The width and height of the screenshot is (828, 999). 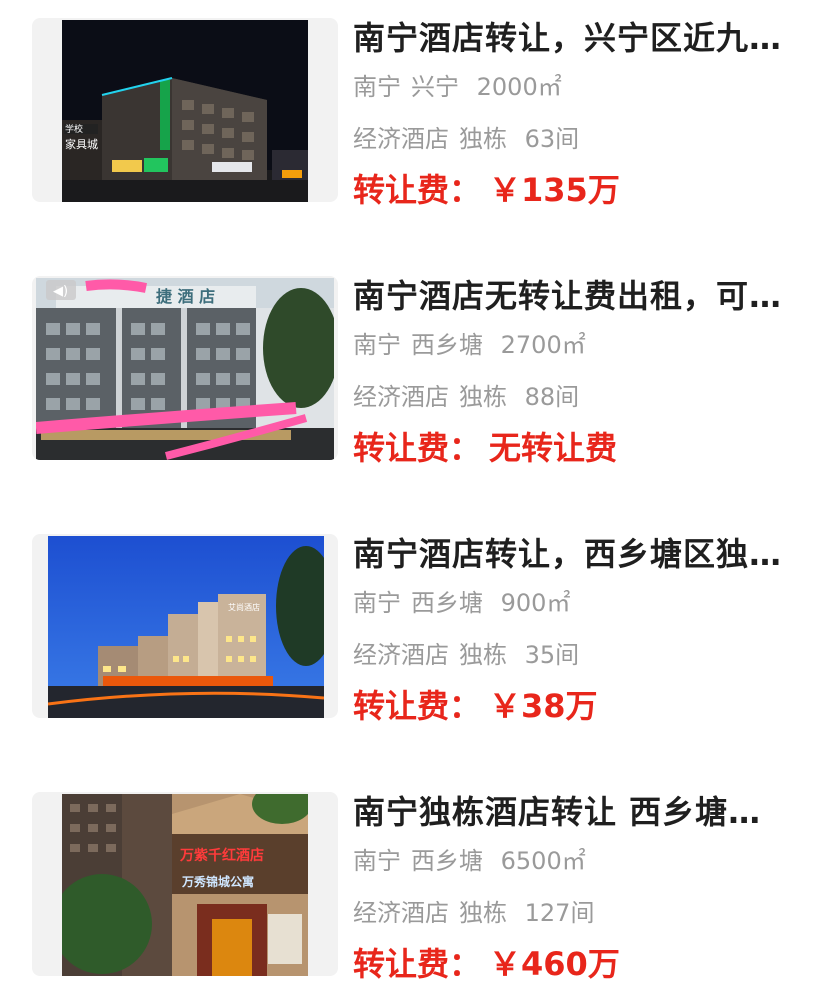 What do you see at coordinates (185, 296) in the screenshot?
I see `photo-sign: 捷 酒 店` at bounding box center [185, 296].